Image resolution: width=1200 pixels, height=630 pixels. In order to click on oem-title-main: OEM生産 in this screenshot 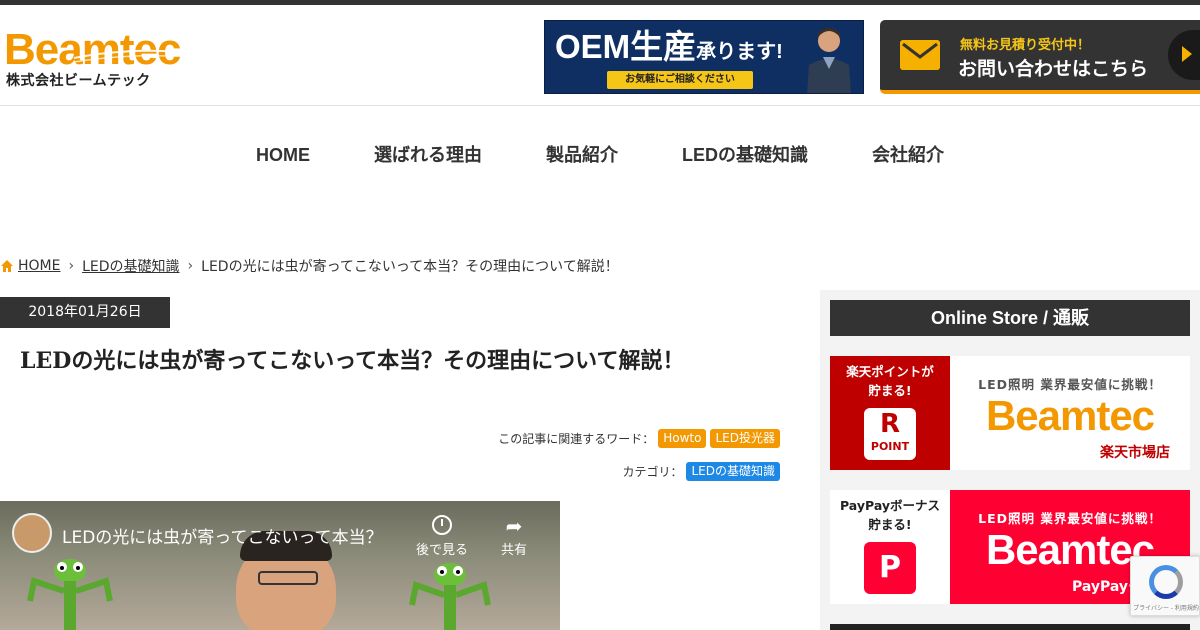, I will do `click(626, 46)`.